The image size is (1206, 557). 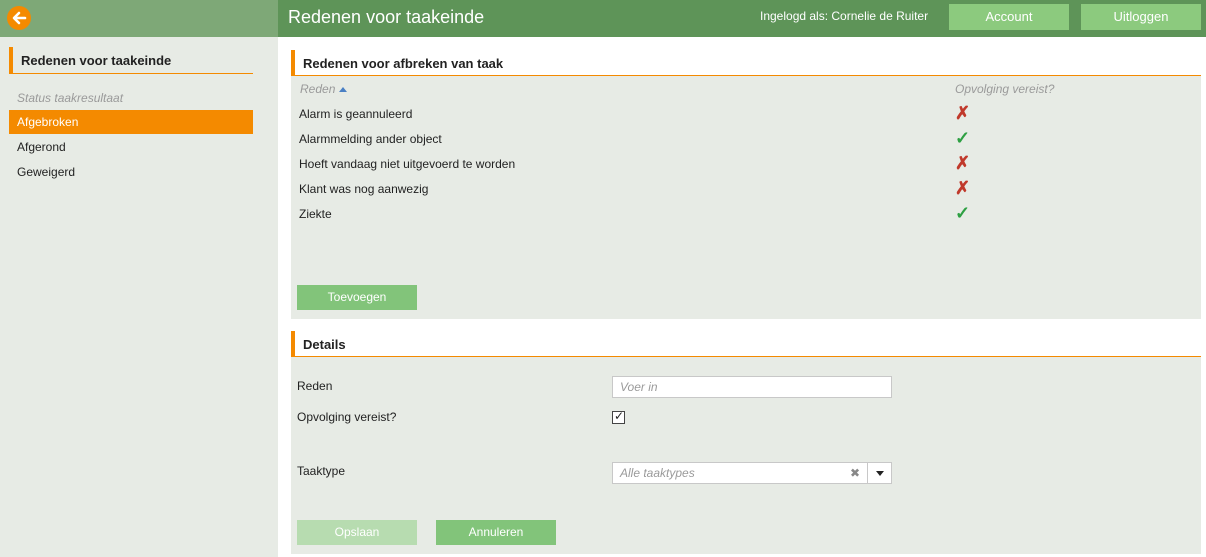 I want to click on arrow-left-icon, so click(x=19, y=18).